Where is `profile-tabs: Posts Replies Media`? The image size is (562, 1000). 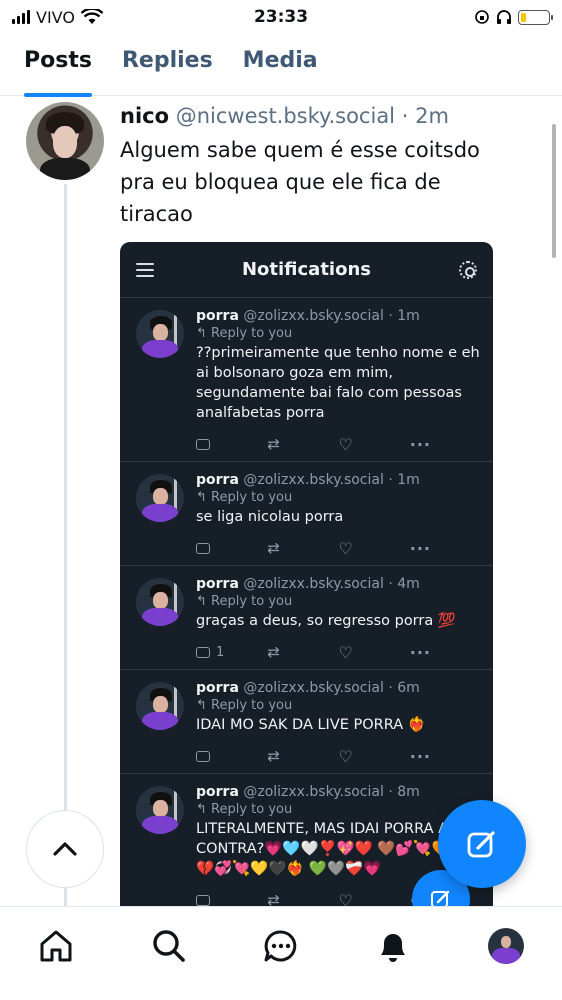 profile-tabs: Posts Replies Media is located at coordinates (281, 68).